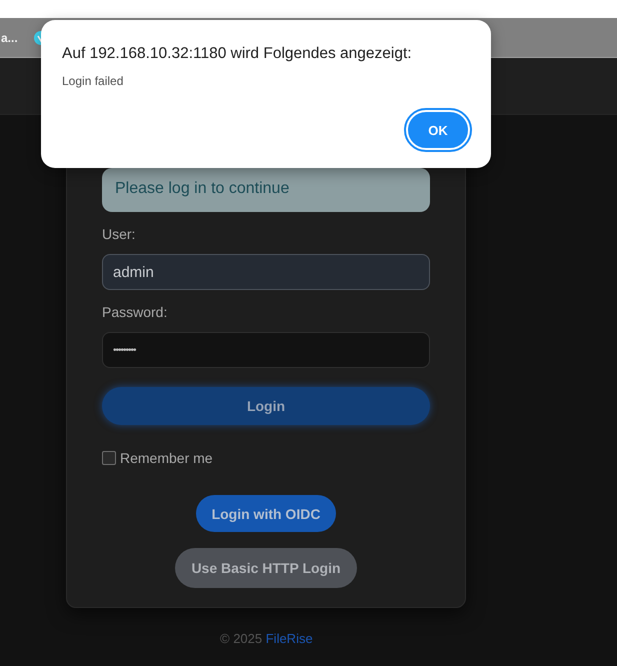 The height and width of the screenshot is (666, 617). Describe the element at coordinates (119, 234) in the screenshot. I see `field-label: User:` at that location.